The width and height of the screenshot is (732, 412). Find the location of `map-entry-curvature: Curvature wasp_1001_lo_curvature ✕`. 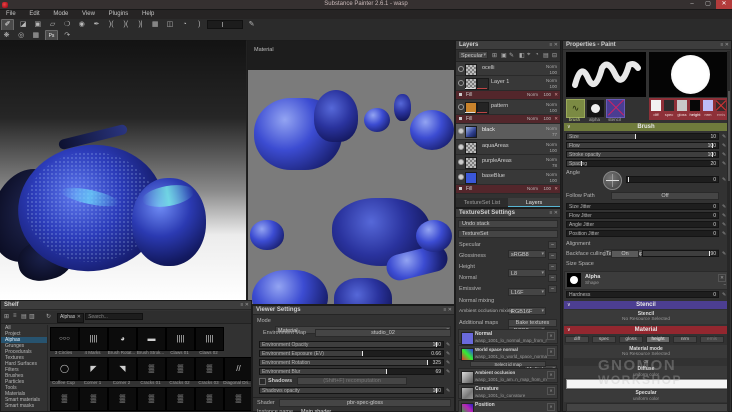

map-entry-curvature: Curvature wasp_1001_lo_curvature ✕ is located at coordinates (508, 392).